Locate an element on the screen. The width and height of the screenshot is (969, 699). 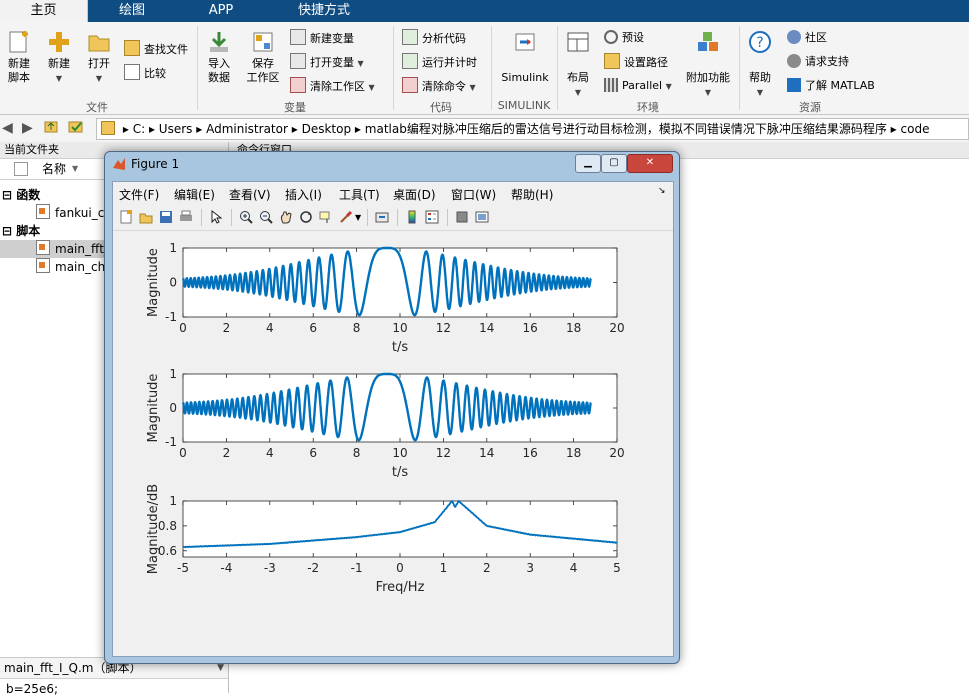
find-files-button: 查找文件 is located at coordinates (156, 49).